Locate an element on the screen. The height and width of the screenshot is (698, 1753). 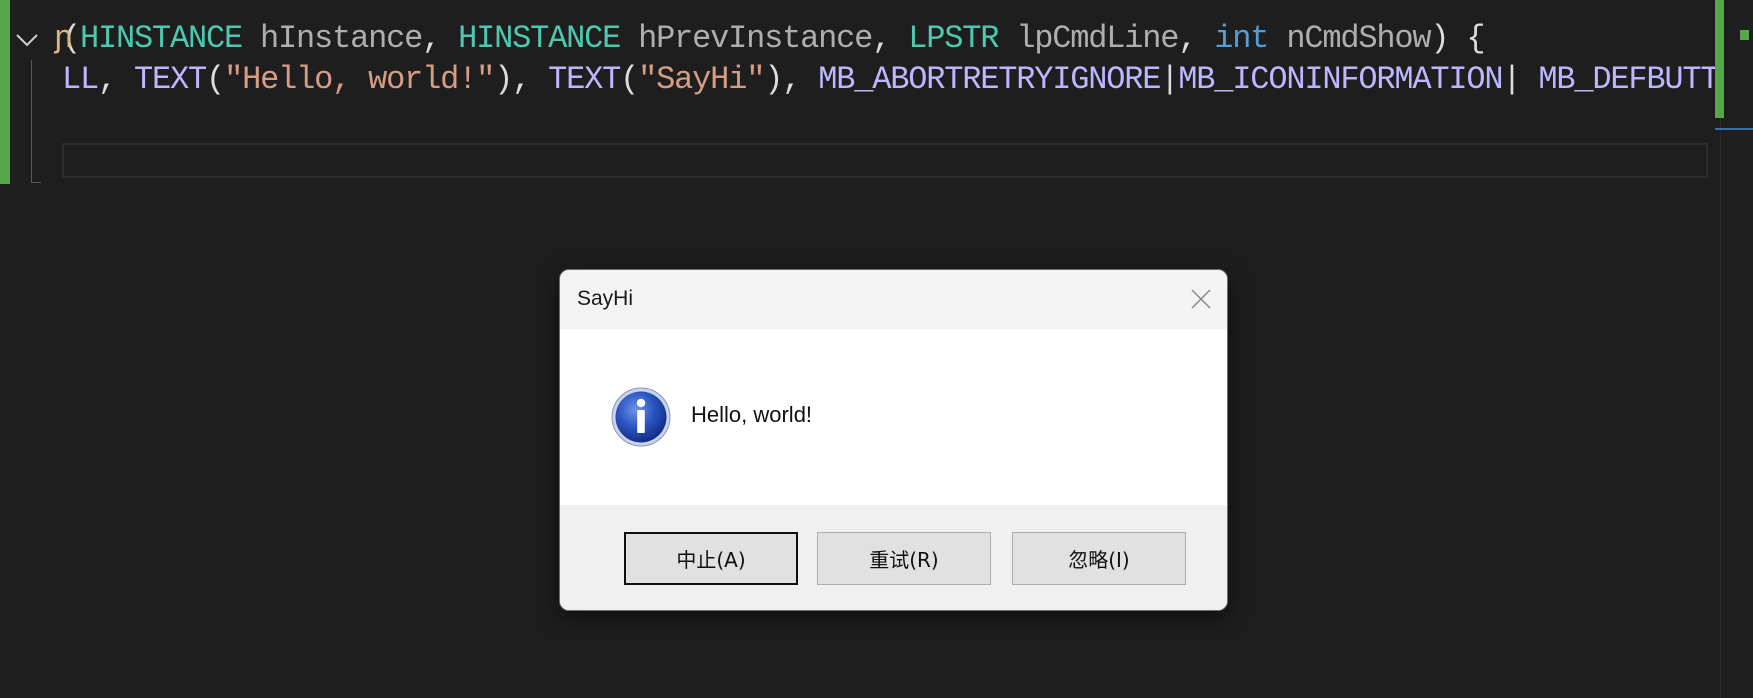
fold-guide is located at coordinates (36, 121).